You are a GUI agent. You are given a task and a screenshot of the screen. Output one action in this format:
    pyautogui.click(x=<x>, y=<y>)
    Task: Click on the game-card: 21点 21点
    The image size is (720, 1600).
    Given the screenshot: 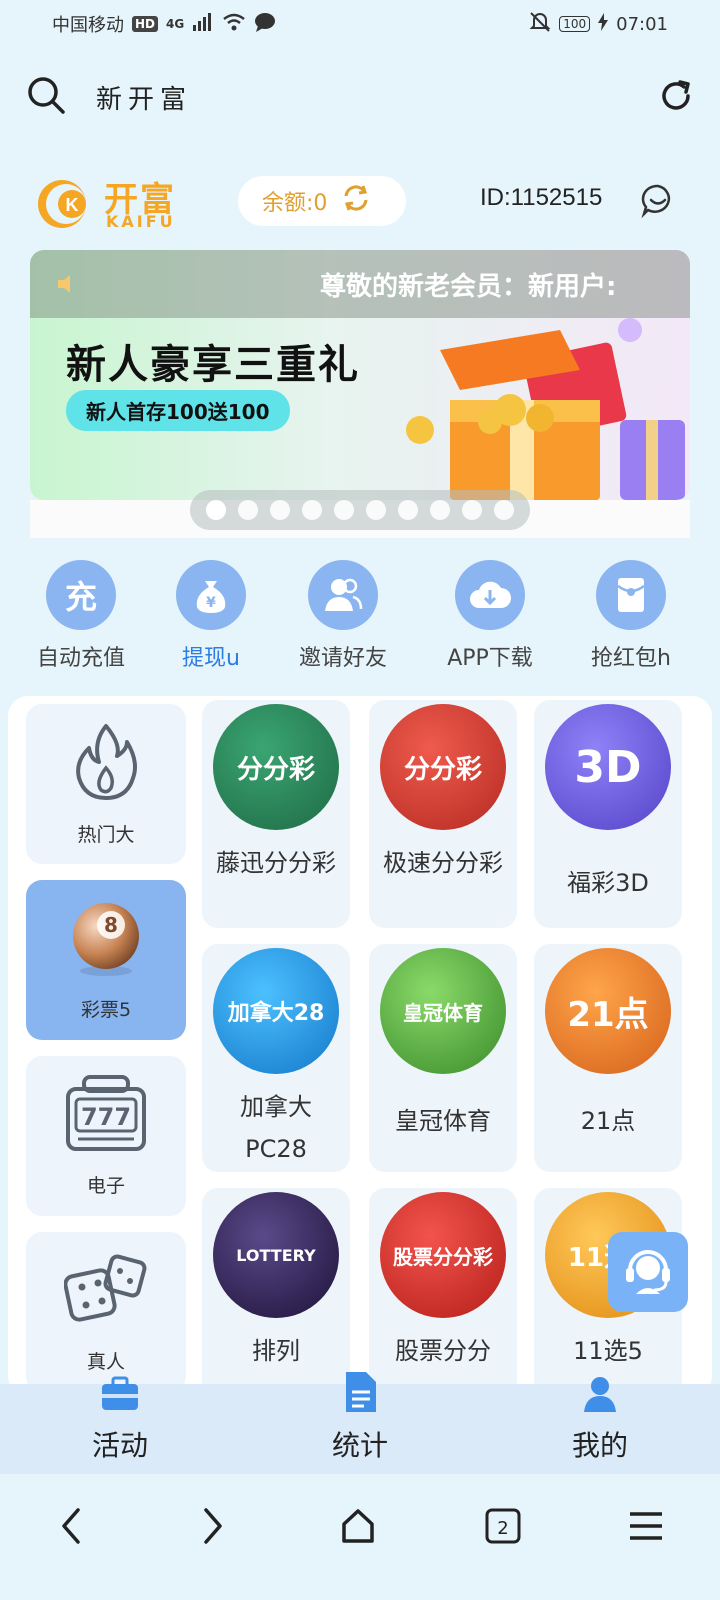 What is the action you would take?
    pyautogui.click(x=608, y=1058)
    